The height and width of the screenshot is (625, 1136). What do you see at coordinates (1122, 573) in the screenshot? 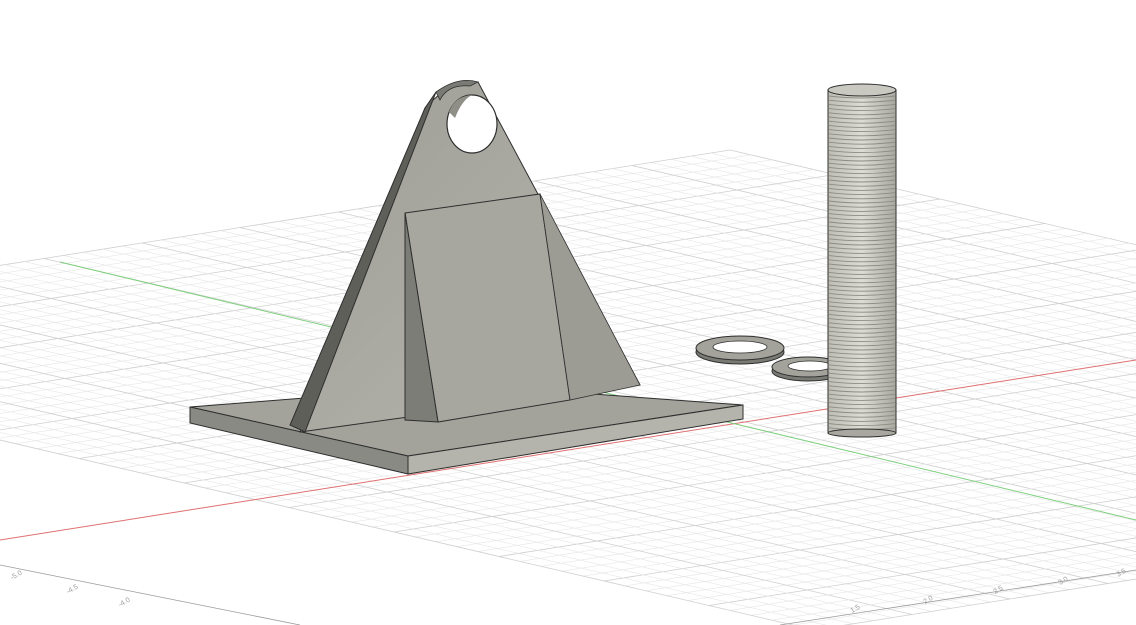
I see `ruler-label: 3.5` at bounding box center [1122, 573].